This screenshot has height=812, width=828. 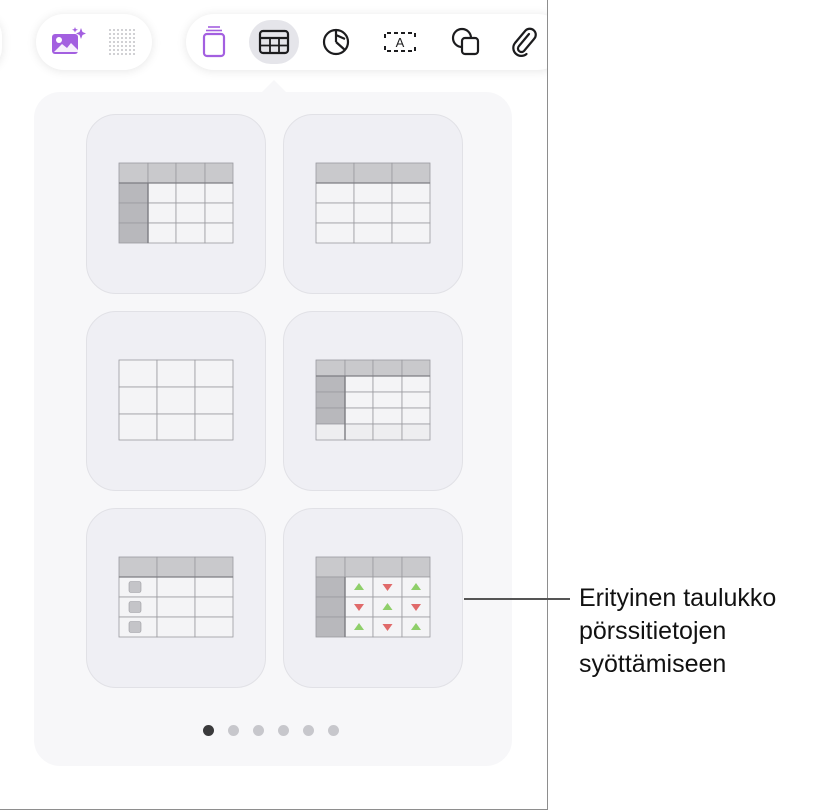 What do you see at coordinates (122, 42) in the screenshot?
I see `dot-grid-icon` at bounding box center [122, 42].